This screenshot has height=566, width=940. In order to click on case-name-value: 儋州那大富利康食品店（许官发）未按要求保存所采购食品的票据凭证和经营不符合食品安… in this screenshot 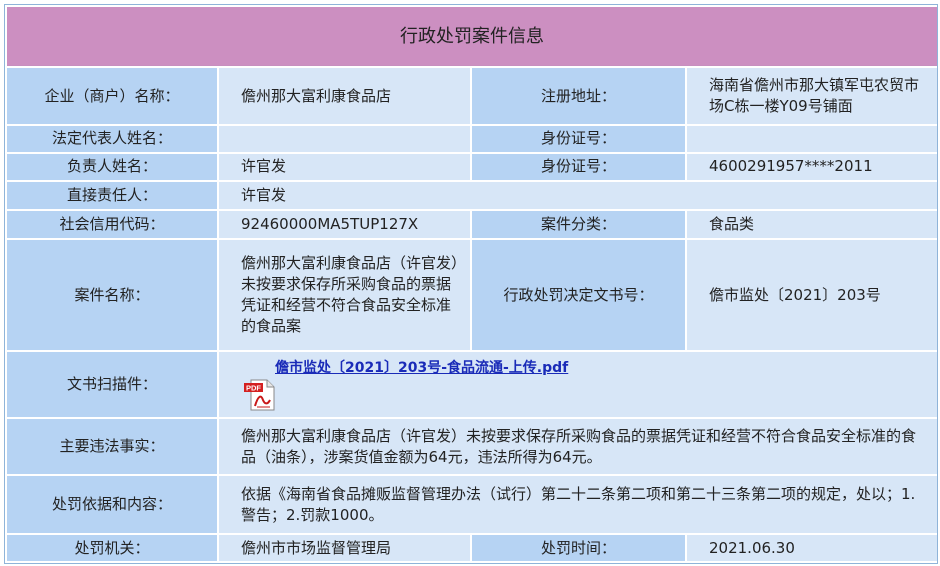, I will do `click(344, 295)`.